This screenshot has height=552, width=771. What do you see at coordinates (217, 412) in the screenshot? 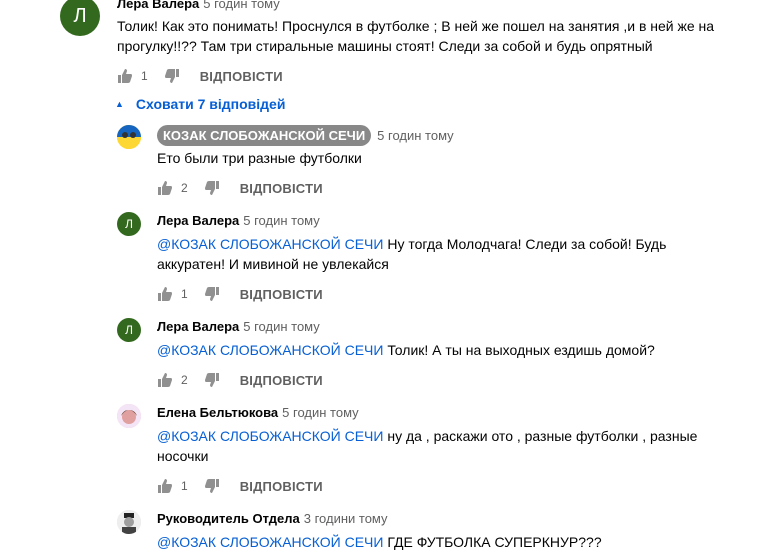
I see `author-name: Елена Бельтюкова` at bounding box center [217, 412].